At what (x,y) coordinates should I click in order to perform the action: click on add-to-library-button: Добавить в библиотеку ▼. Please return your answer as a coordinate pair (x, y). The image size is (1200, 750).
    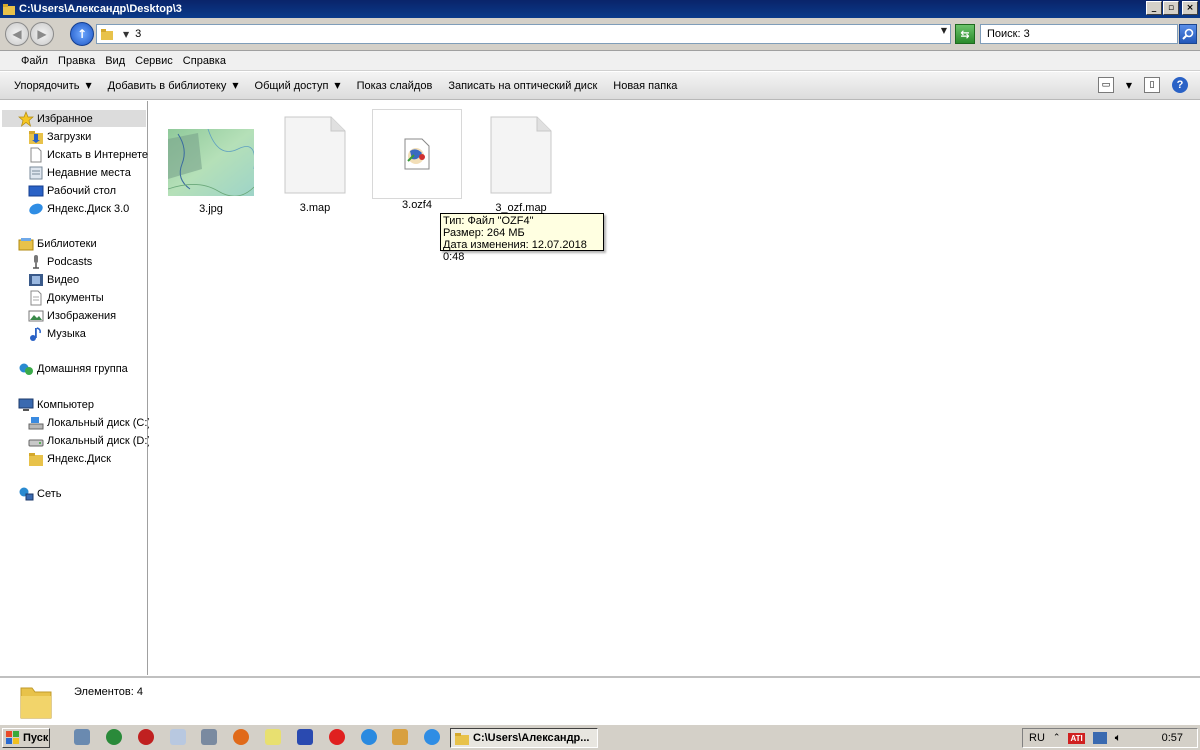
    Looking at the image, I should click on (173, 86).